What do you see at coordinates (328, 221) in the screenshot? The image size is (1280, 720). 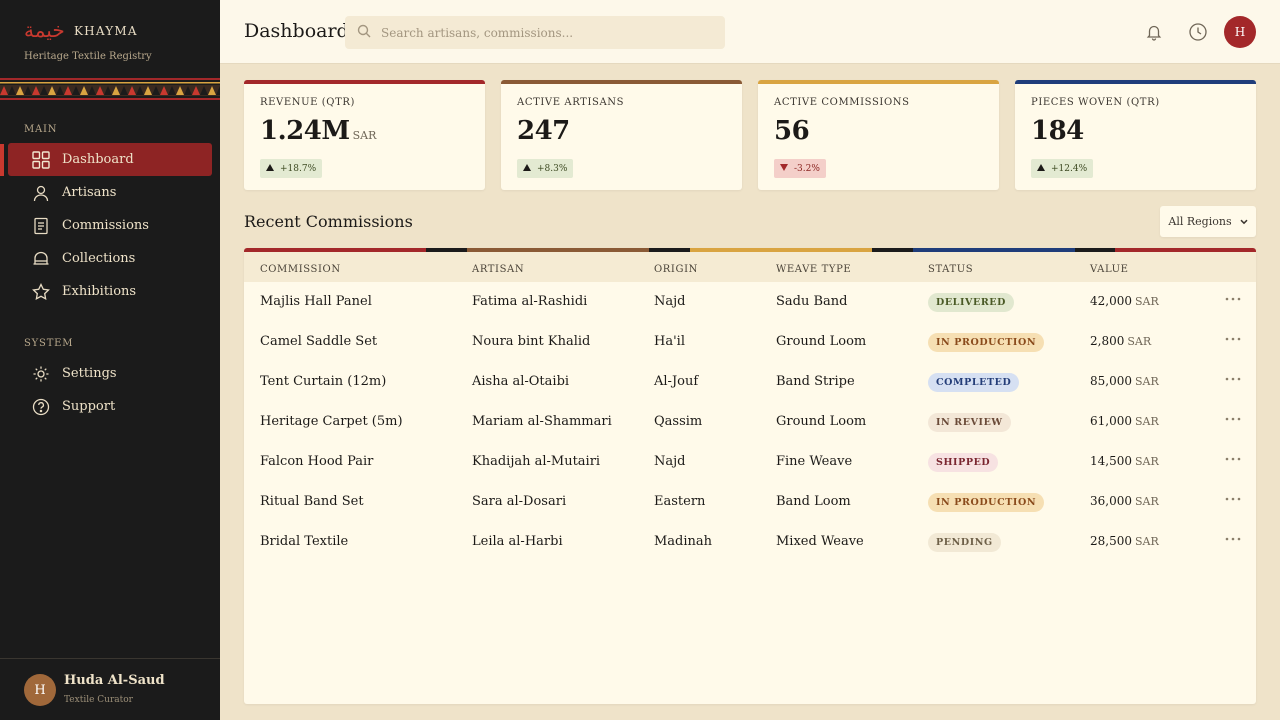 I see `section-title: Recent Commissions` at bounding box center [328, 221].